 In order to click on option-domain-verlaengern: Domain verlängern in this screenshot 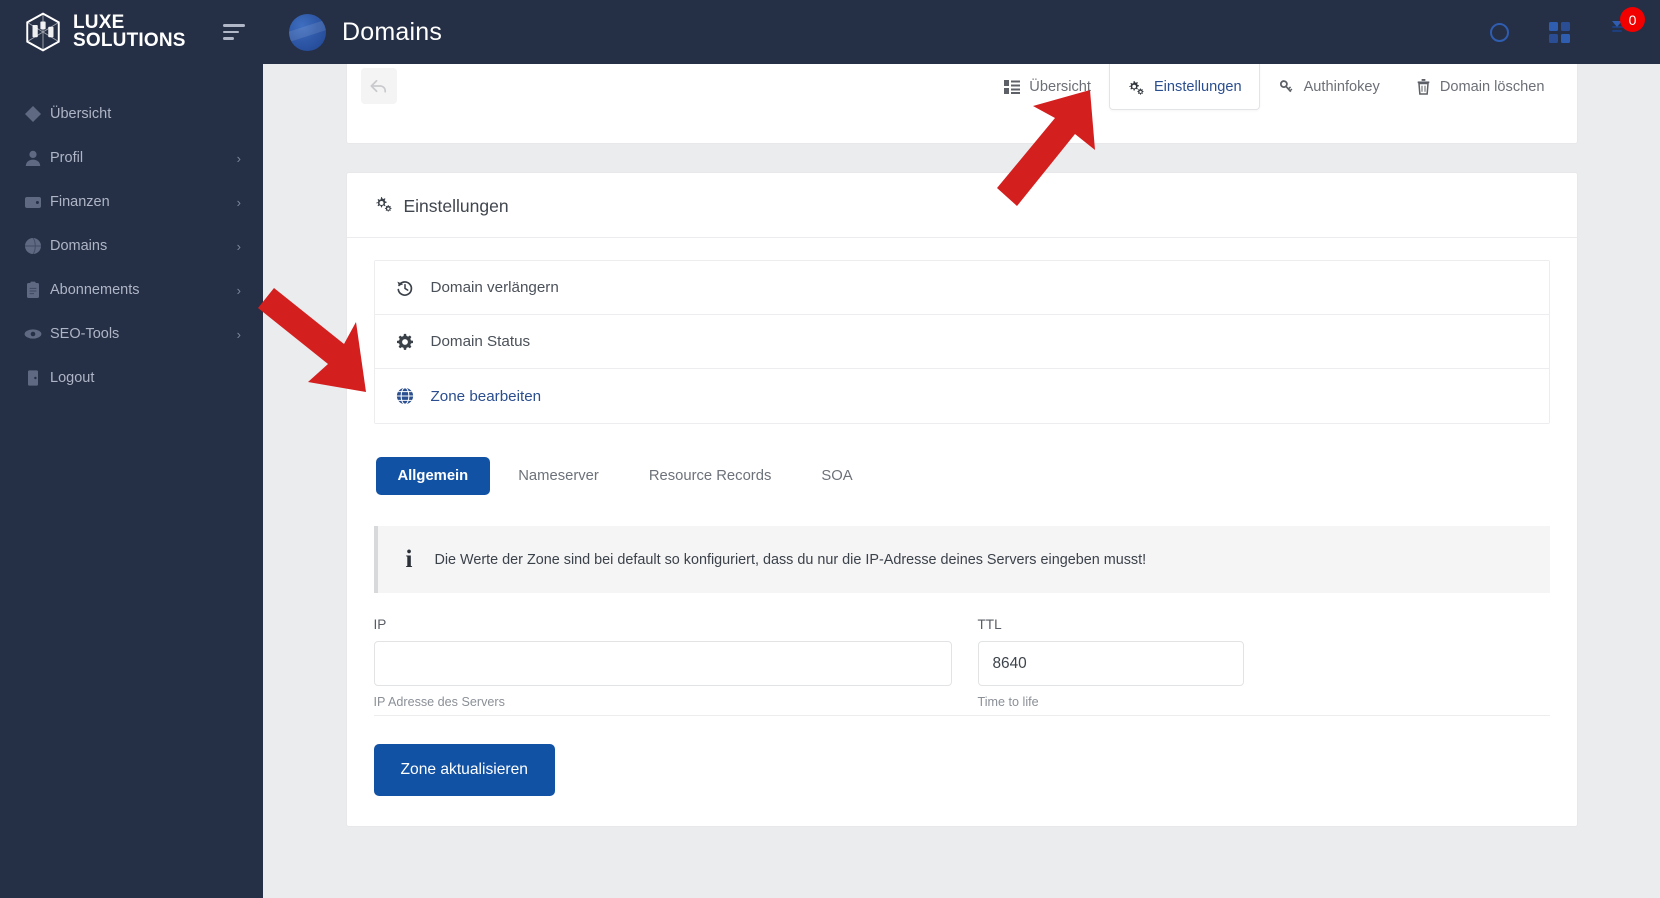, I will do `click(961, 288)`.